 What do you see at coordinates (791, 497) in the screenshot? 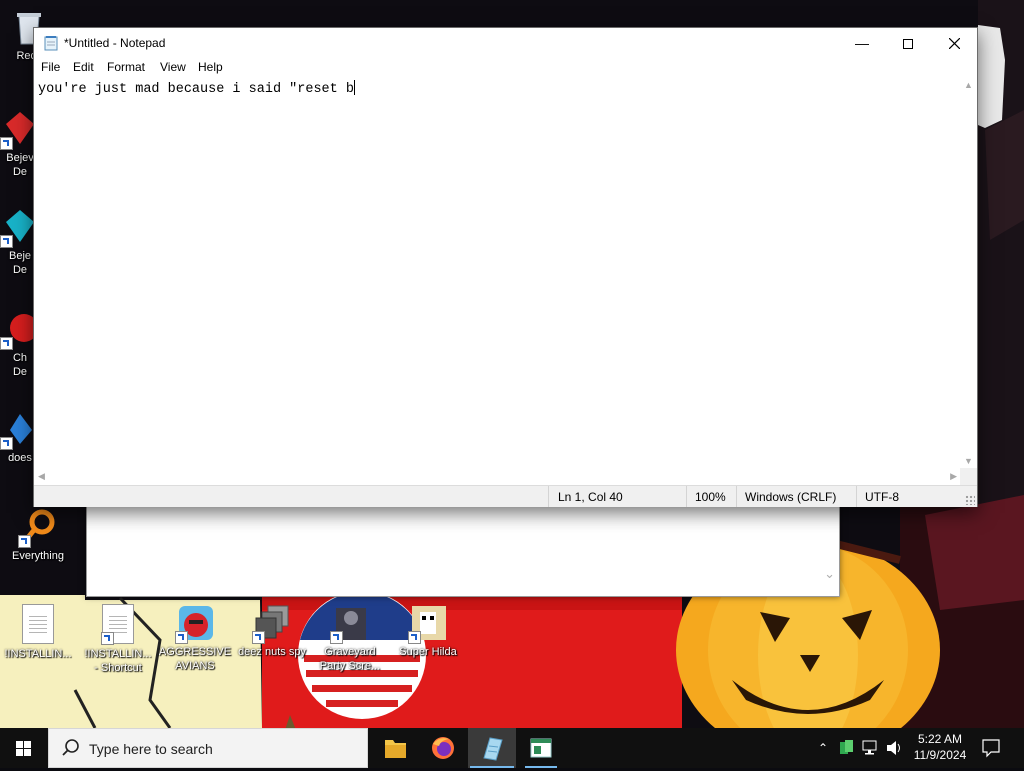
I see `status-line-ending: Windows (CRLF)` at bounding box center [791, 497].